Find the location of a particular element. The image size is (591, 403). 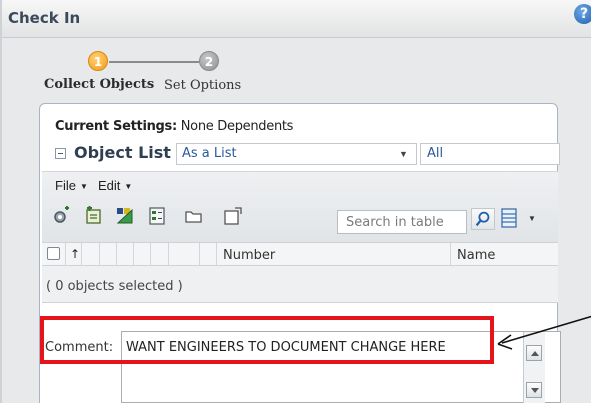

open-folder-icon is located at coordinates (194, 216).